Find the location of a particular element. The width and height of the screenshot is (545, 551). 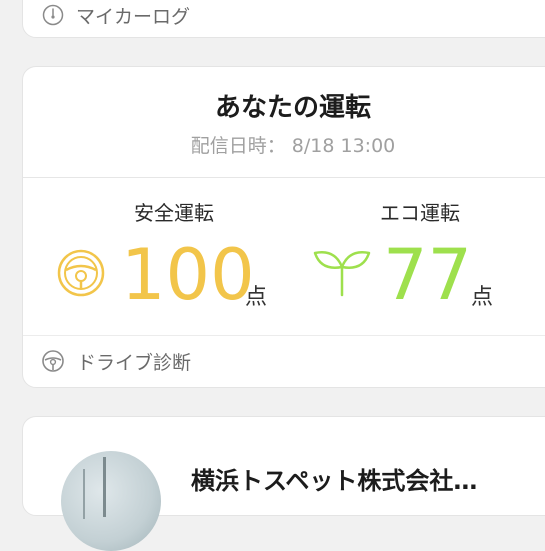

drive-diagnosis-link: ドライブ診断 is located at coordinates (116, 361).